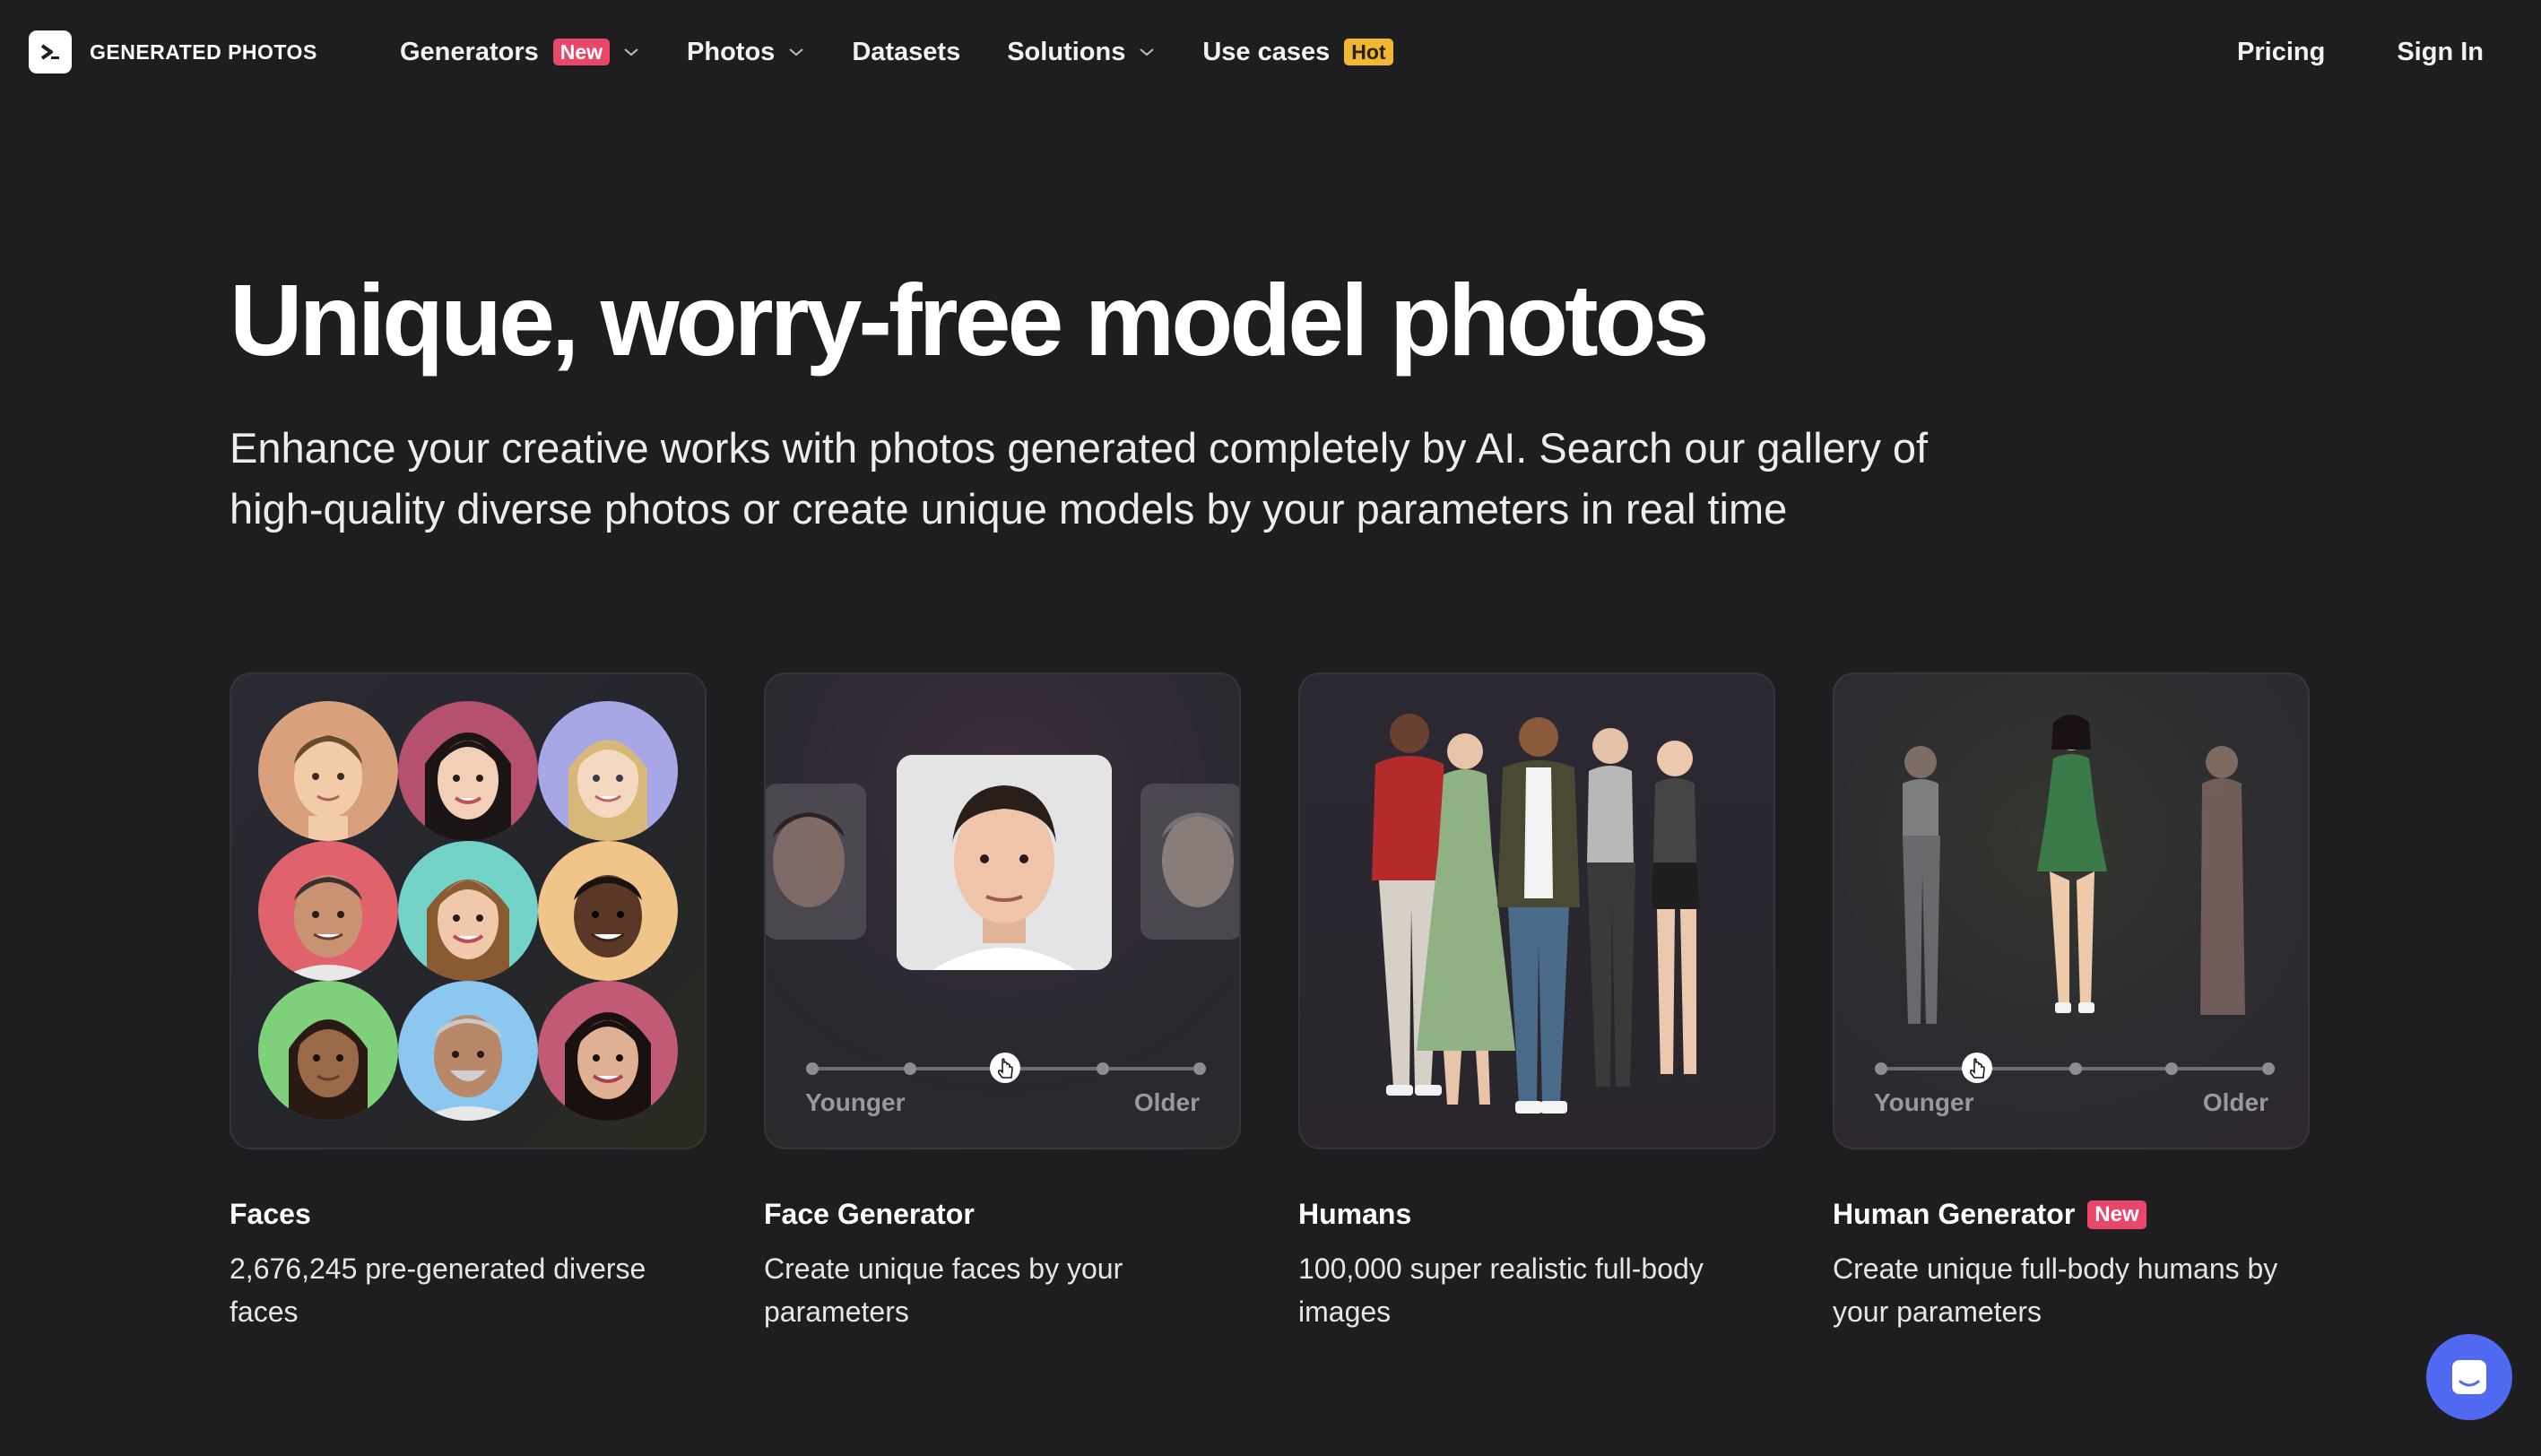  Describe the element at coordinates (438, 1269) in the screenshot. I see `card-desc-line: 2,676,245 pre-generated diverse` at that location.